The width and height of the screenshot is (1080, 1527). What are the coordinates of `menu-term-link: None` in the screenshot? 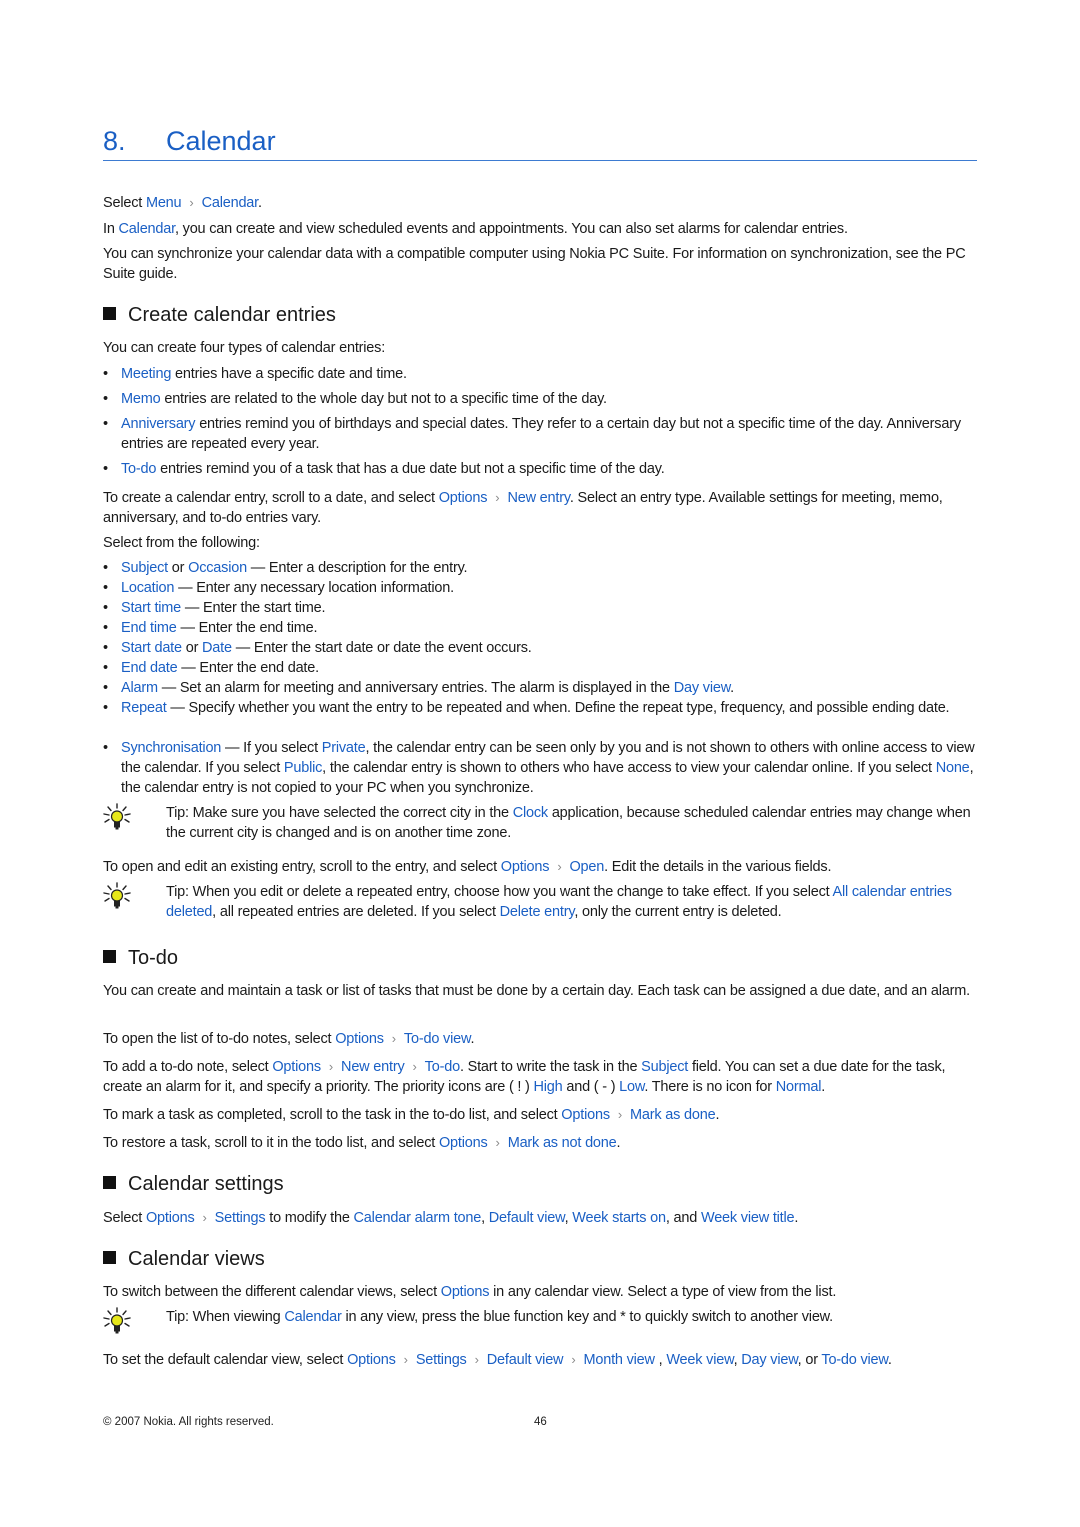 It's located at (953, 768).